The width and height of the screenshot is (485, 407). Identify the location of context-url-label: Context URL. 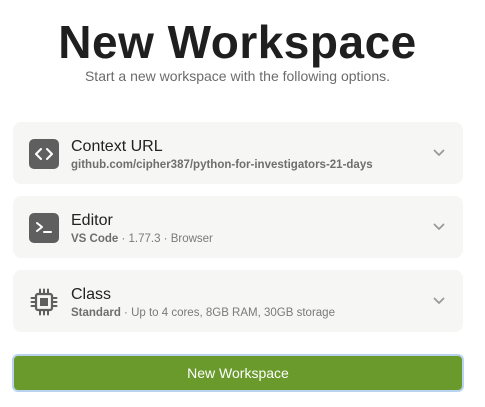
(117, 146).